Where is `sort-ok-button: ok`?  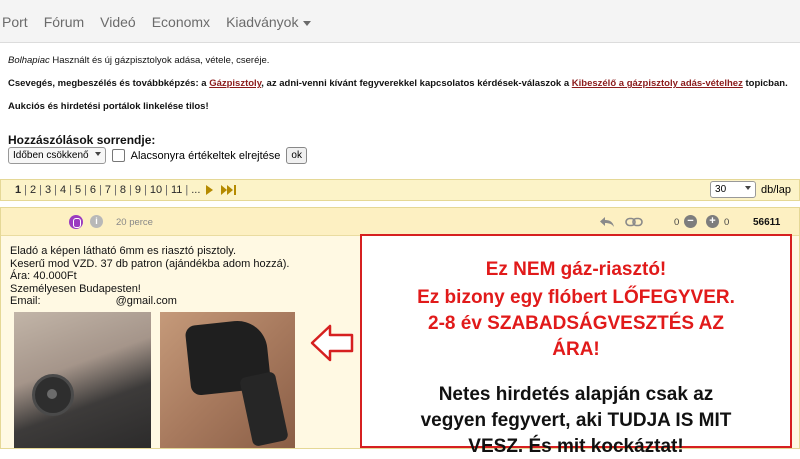
sort-ok-button: ok is located at coordinates (296, 155).